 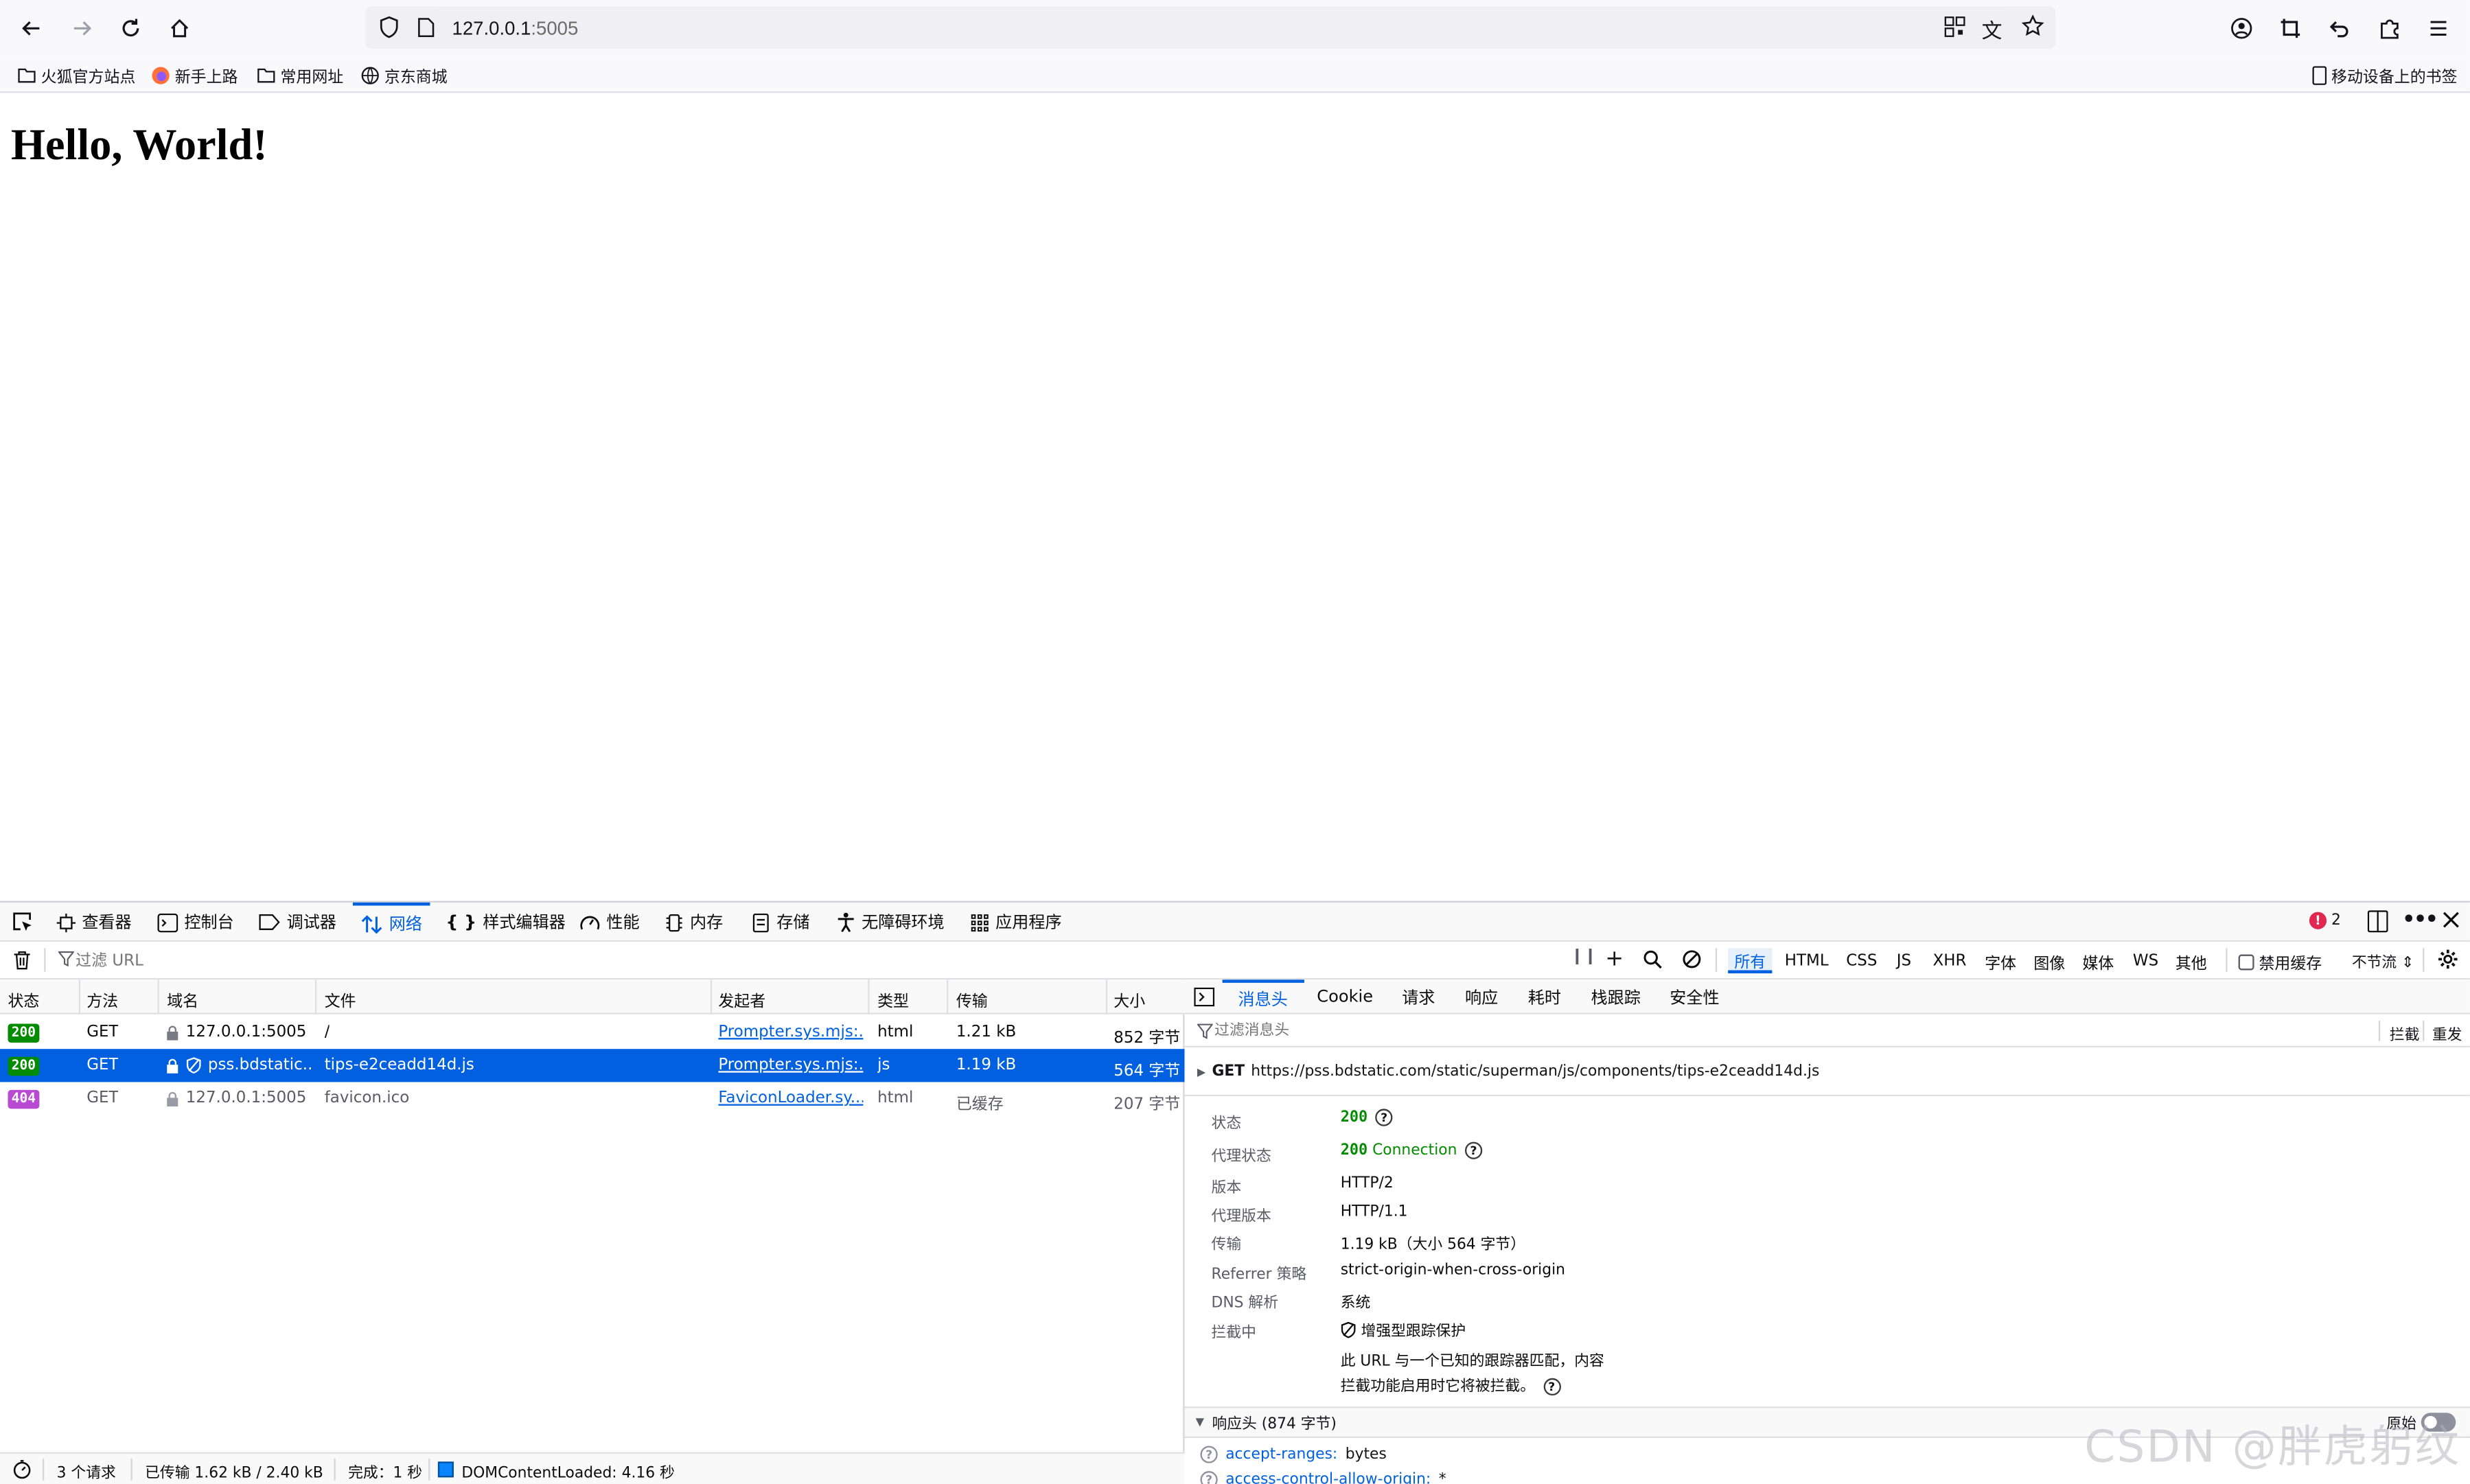 What do you see at coordinates (1694, 996) in the screenshot?
I see `tab-security: 安全性` at bounding box center [1694, 996].